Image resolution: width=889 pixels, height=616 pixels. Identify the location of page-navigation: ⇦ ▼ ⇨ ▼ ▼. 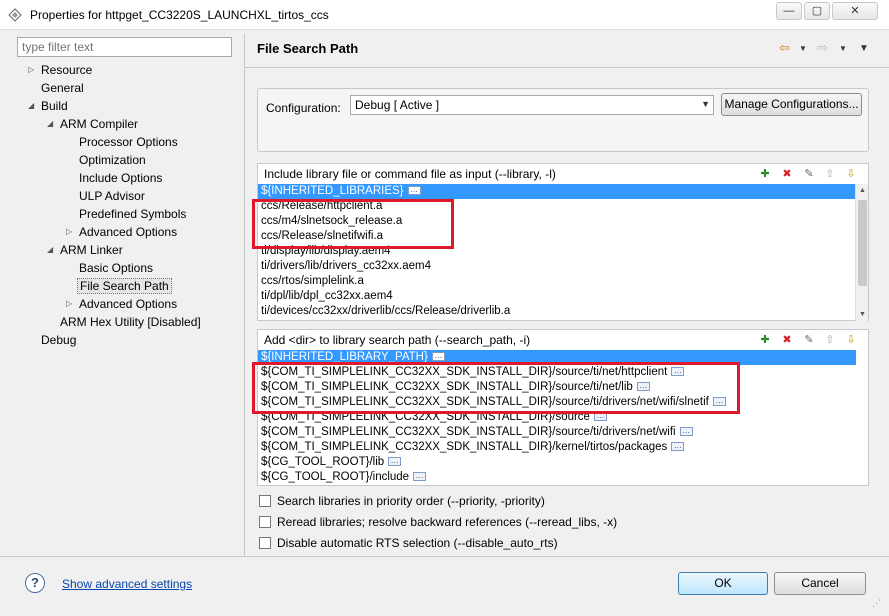
(829, 49).